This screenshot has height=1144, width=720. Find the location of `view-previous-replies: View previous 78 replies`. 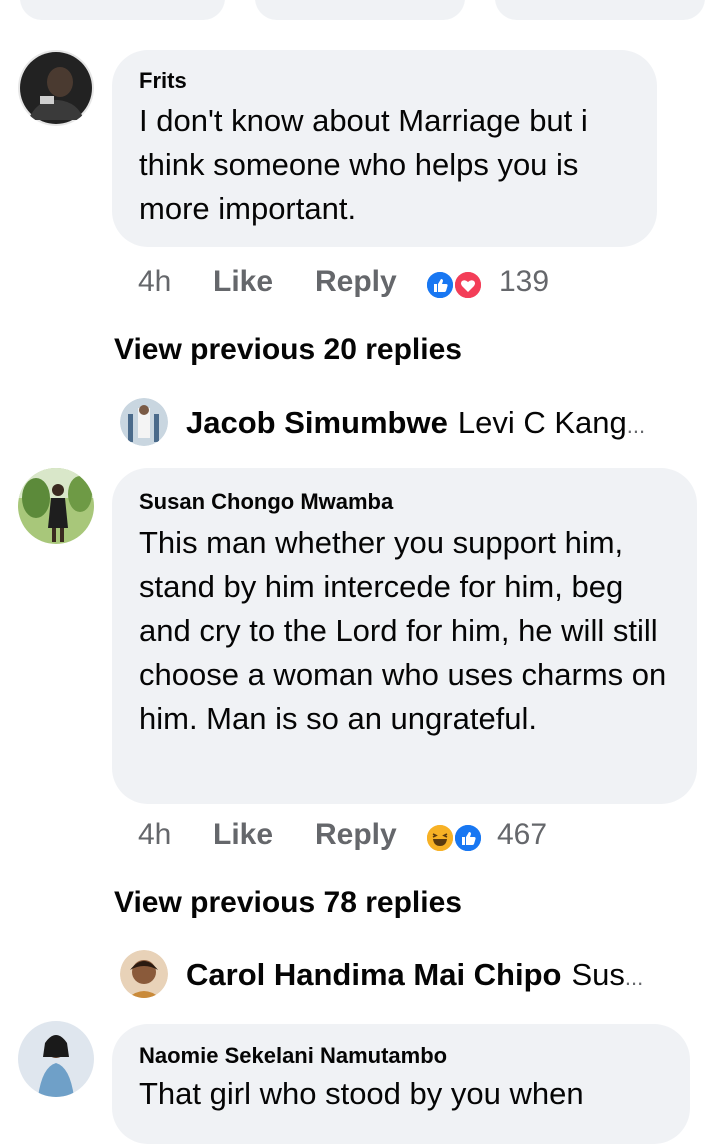

view-previous-replies: View previous 78 replies is located at coordinates (288, 903).